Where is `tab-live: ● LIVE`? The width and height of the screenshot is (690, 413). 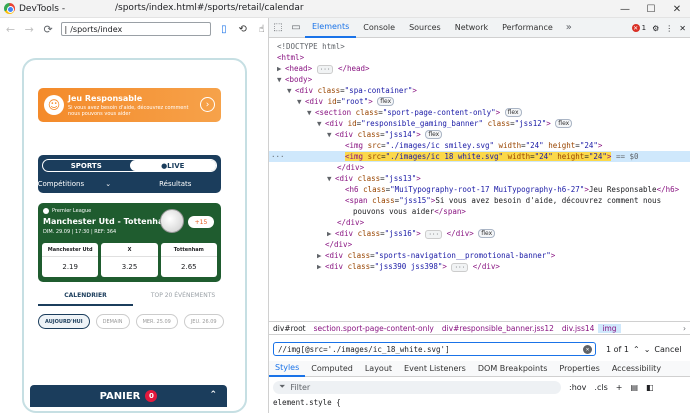 tab-live: ● LIVE is located at coordinates (172, 165).